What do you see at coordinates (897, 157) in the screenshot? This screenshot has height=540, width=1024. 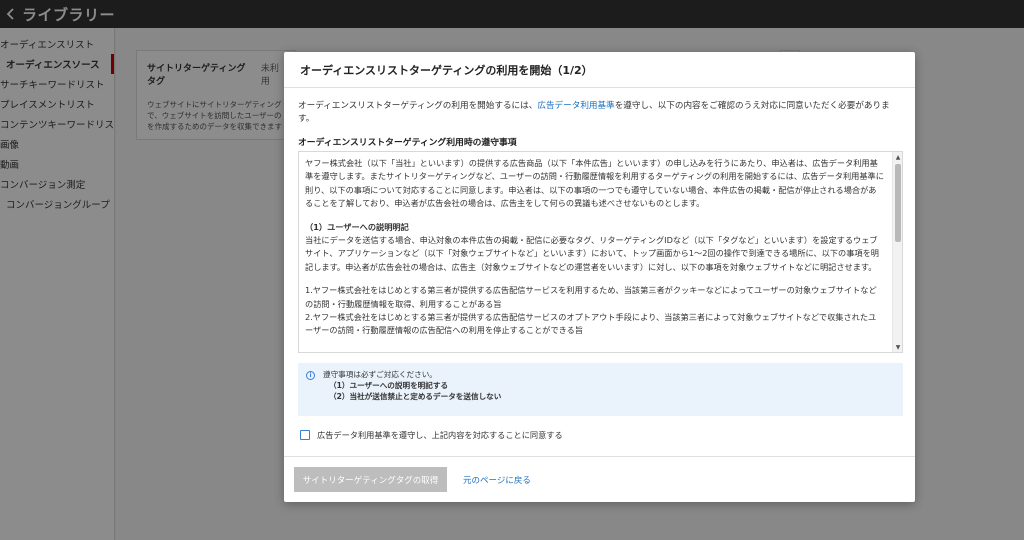 I see `scroll-up-icon: ▲` at bounding box center [897, 157].